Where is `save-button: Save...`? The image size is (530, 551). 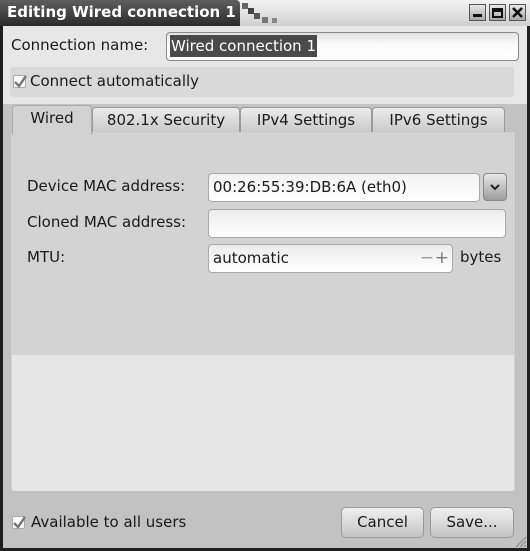 save-button: Save... is located at coordinates (472, 522).